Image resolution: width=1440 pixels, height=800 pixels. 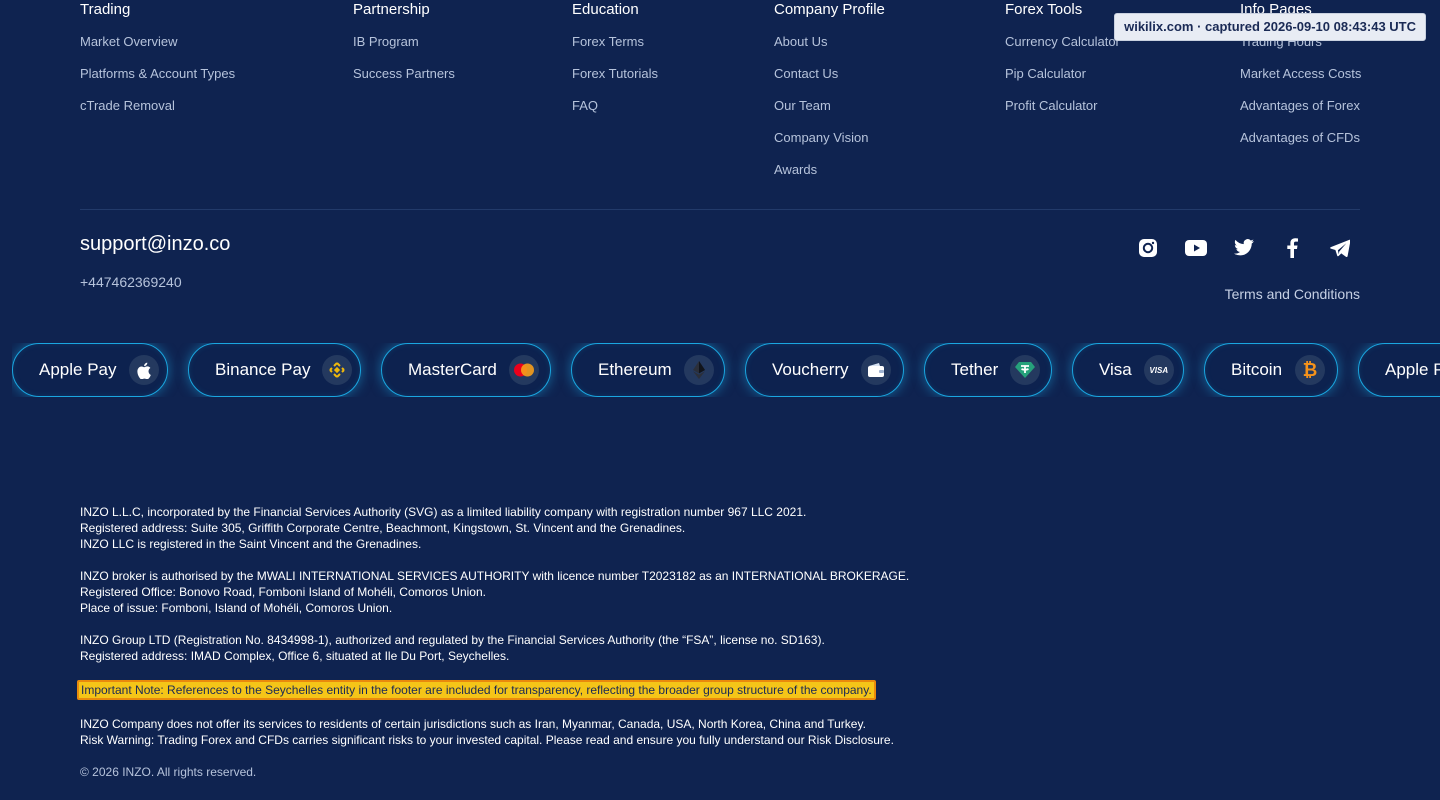 What do you see at coordinates (404, 80) in the screenshot?
I see `nav-link-success-partners: Success Partners` at bounding box center [404, 80].